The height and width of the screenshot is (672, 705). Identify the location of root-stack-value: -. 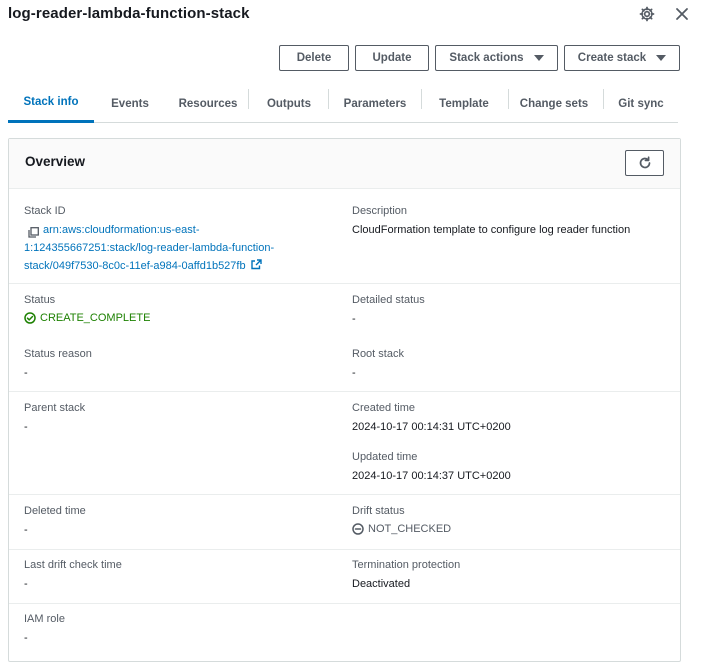
(354, 373).